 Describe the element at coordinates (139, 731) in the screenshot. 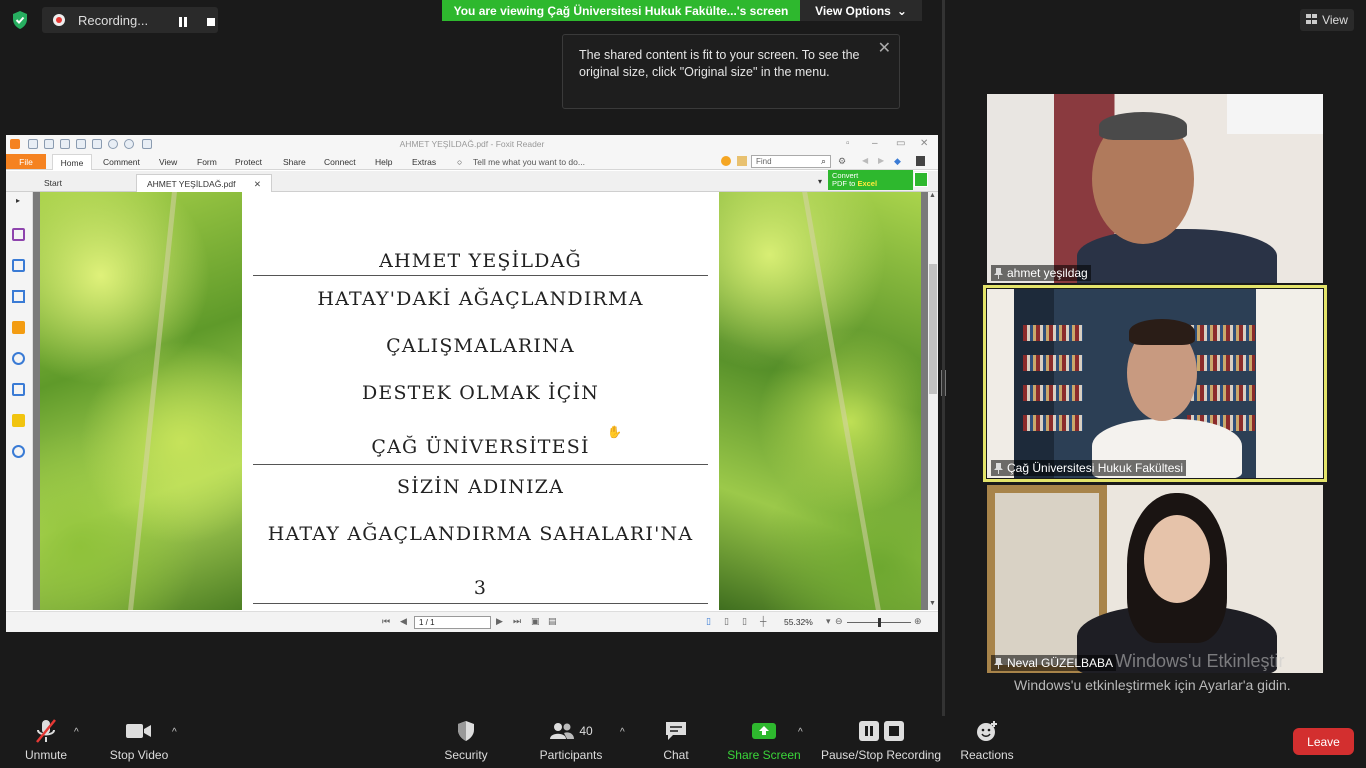

I see `video-camera-icon` at that location.